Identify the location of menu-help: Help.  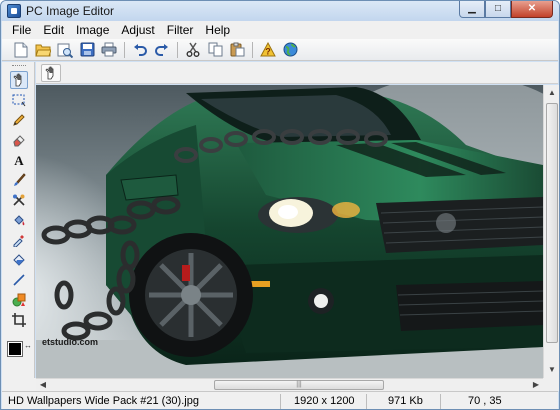
(217, 30).